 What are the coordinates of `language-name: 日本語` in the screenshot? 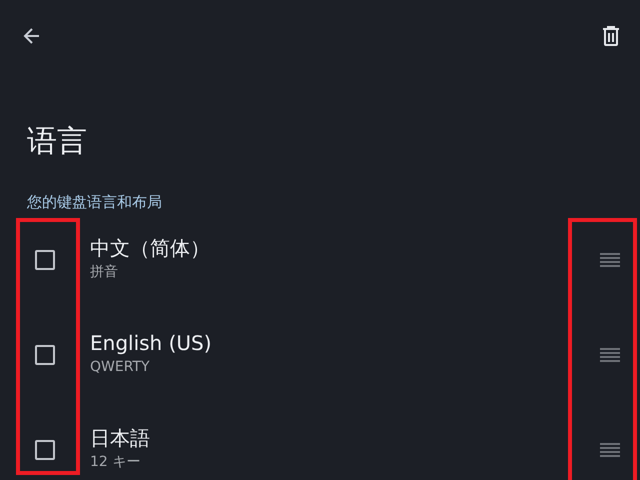 It's located at (120, 438).